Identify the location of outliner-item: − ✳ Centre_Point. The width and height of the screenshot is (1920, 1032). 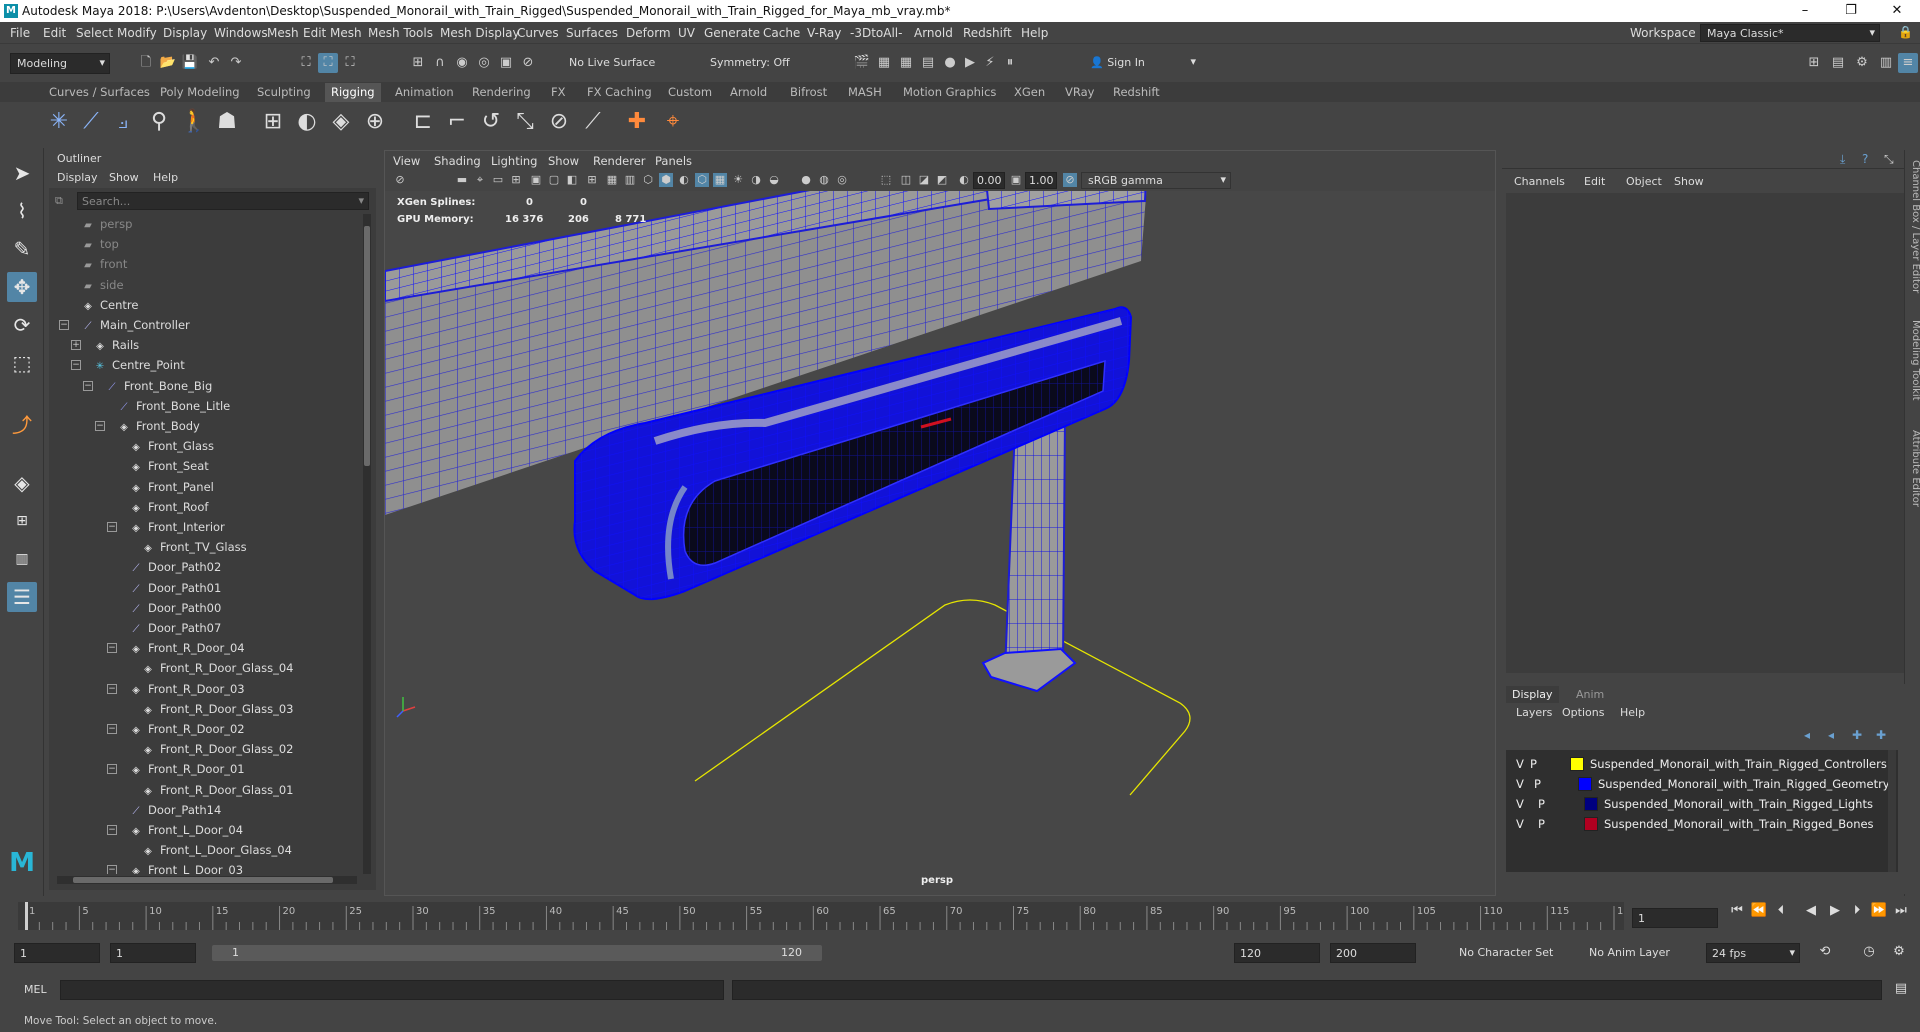
(128, 365).